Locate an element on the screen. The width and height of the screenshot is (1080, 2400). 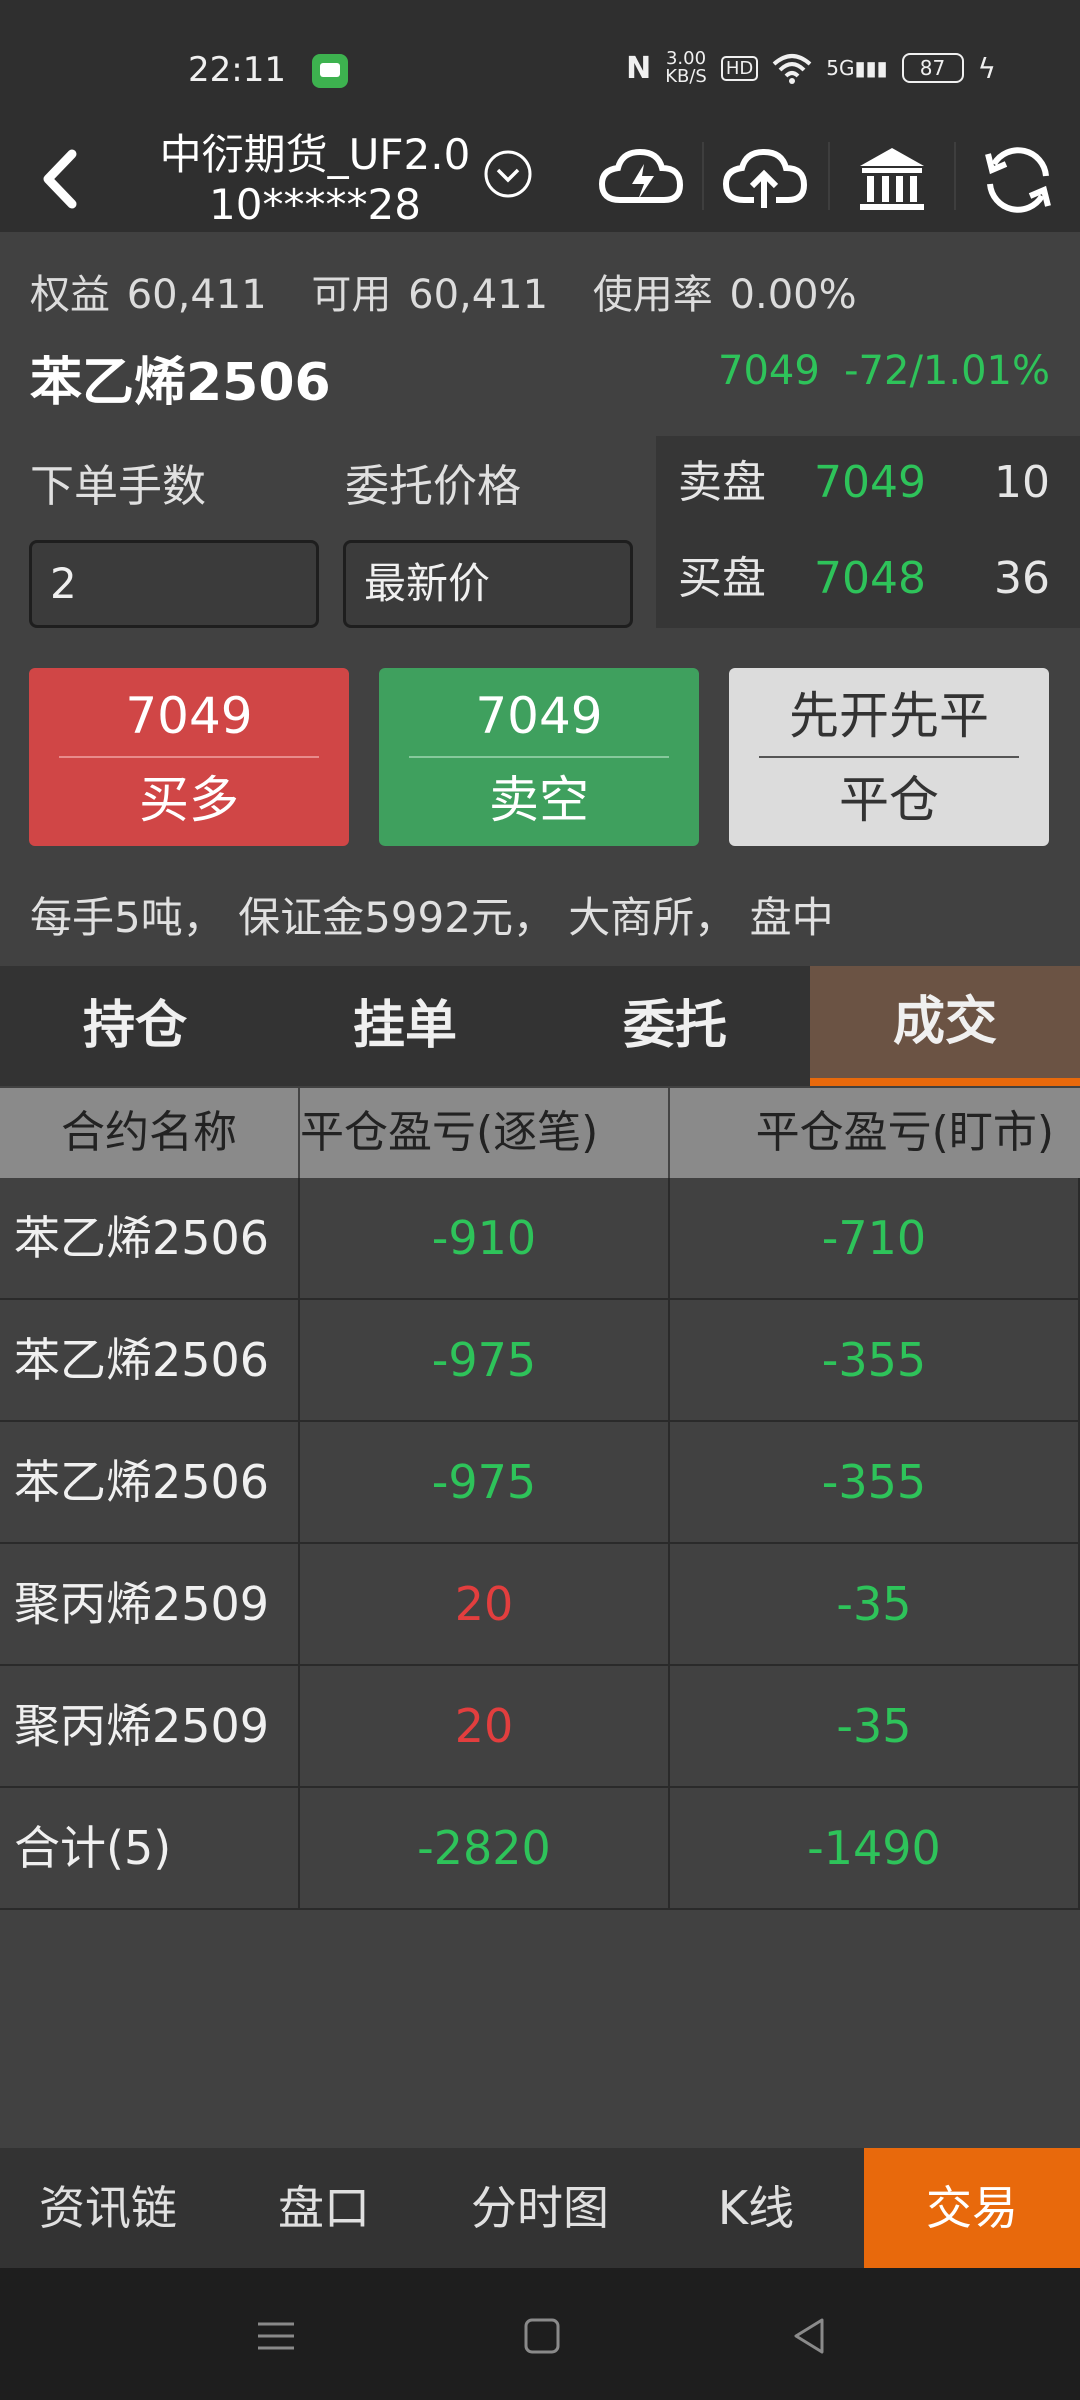
menu-icon is located at coordinates (276, 2336).